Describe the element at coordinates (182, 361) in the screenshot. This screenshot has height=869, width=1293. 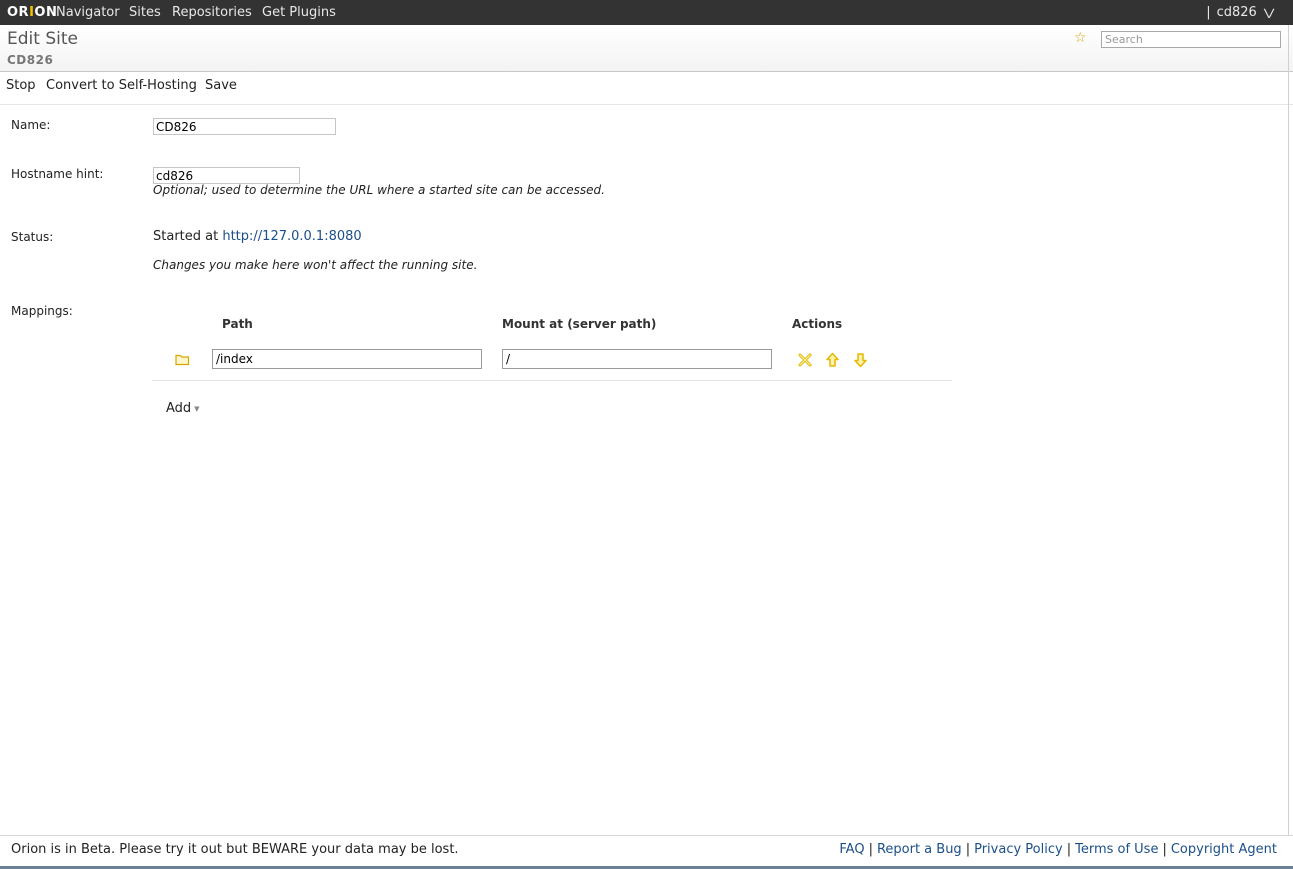
I see `folder-icon` at that location.